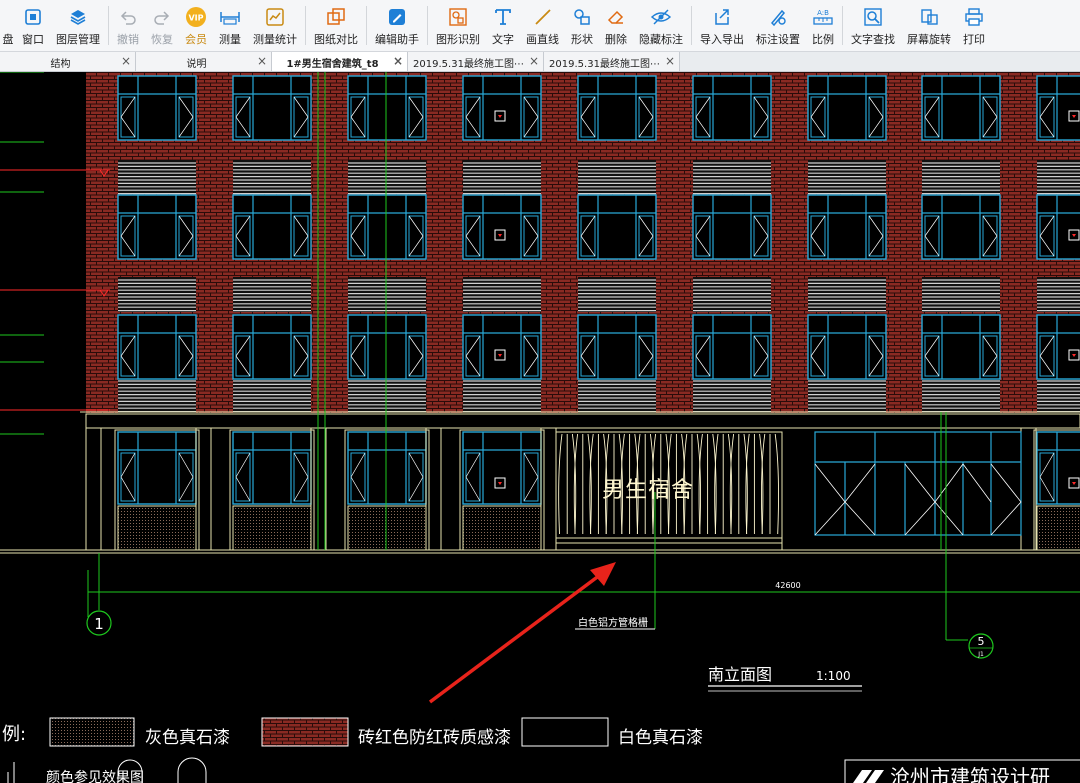 The height and width of the screenshot is (783, 1080). I want to click on toolbar-layers-button: 图层管理, so click(78, 25).